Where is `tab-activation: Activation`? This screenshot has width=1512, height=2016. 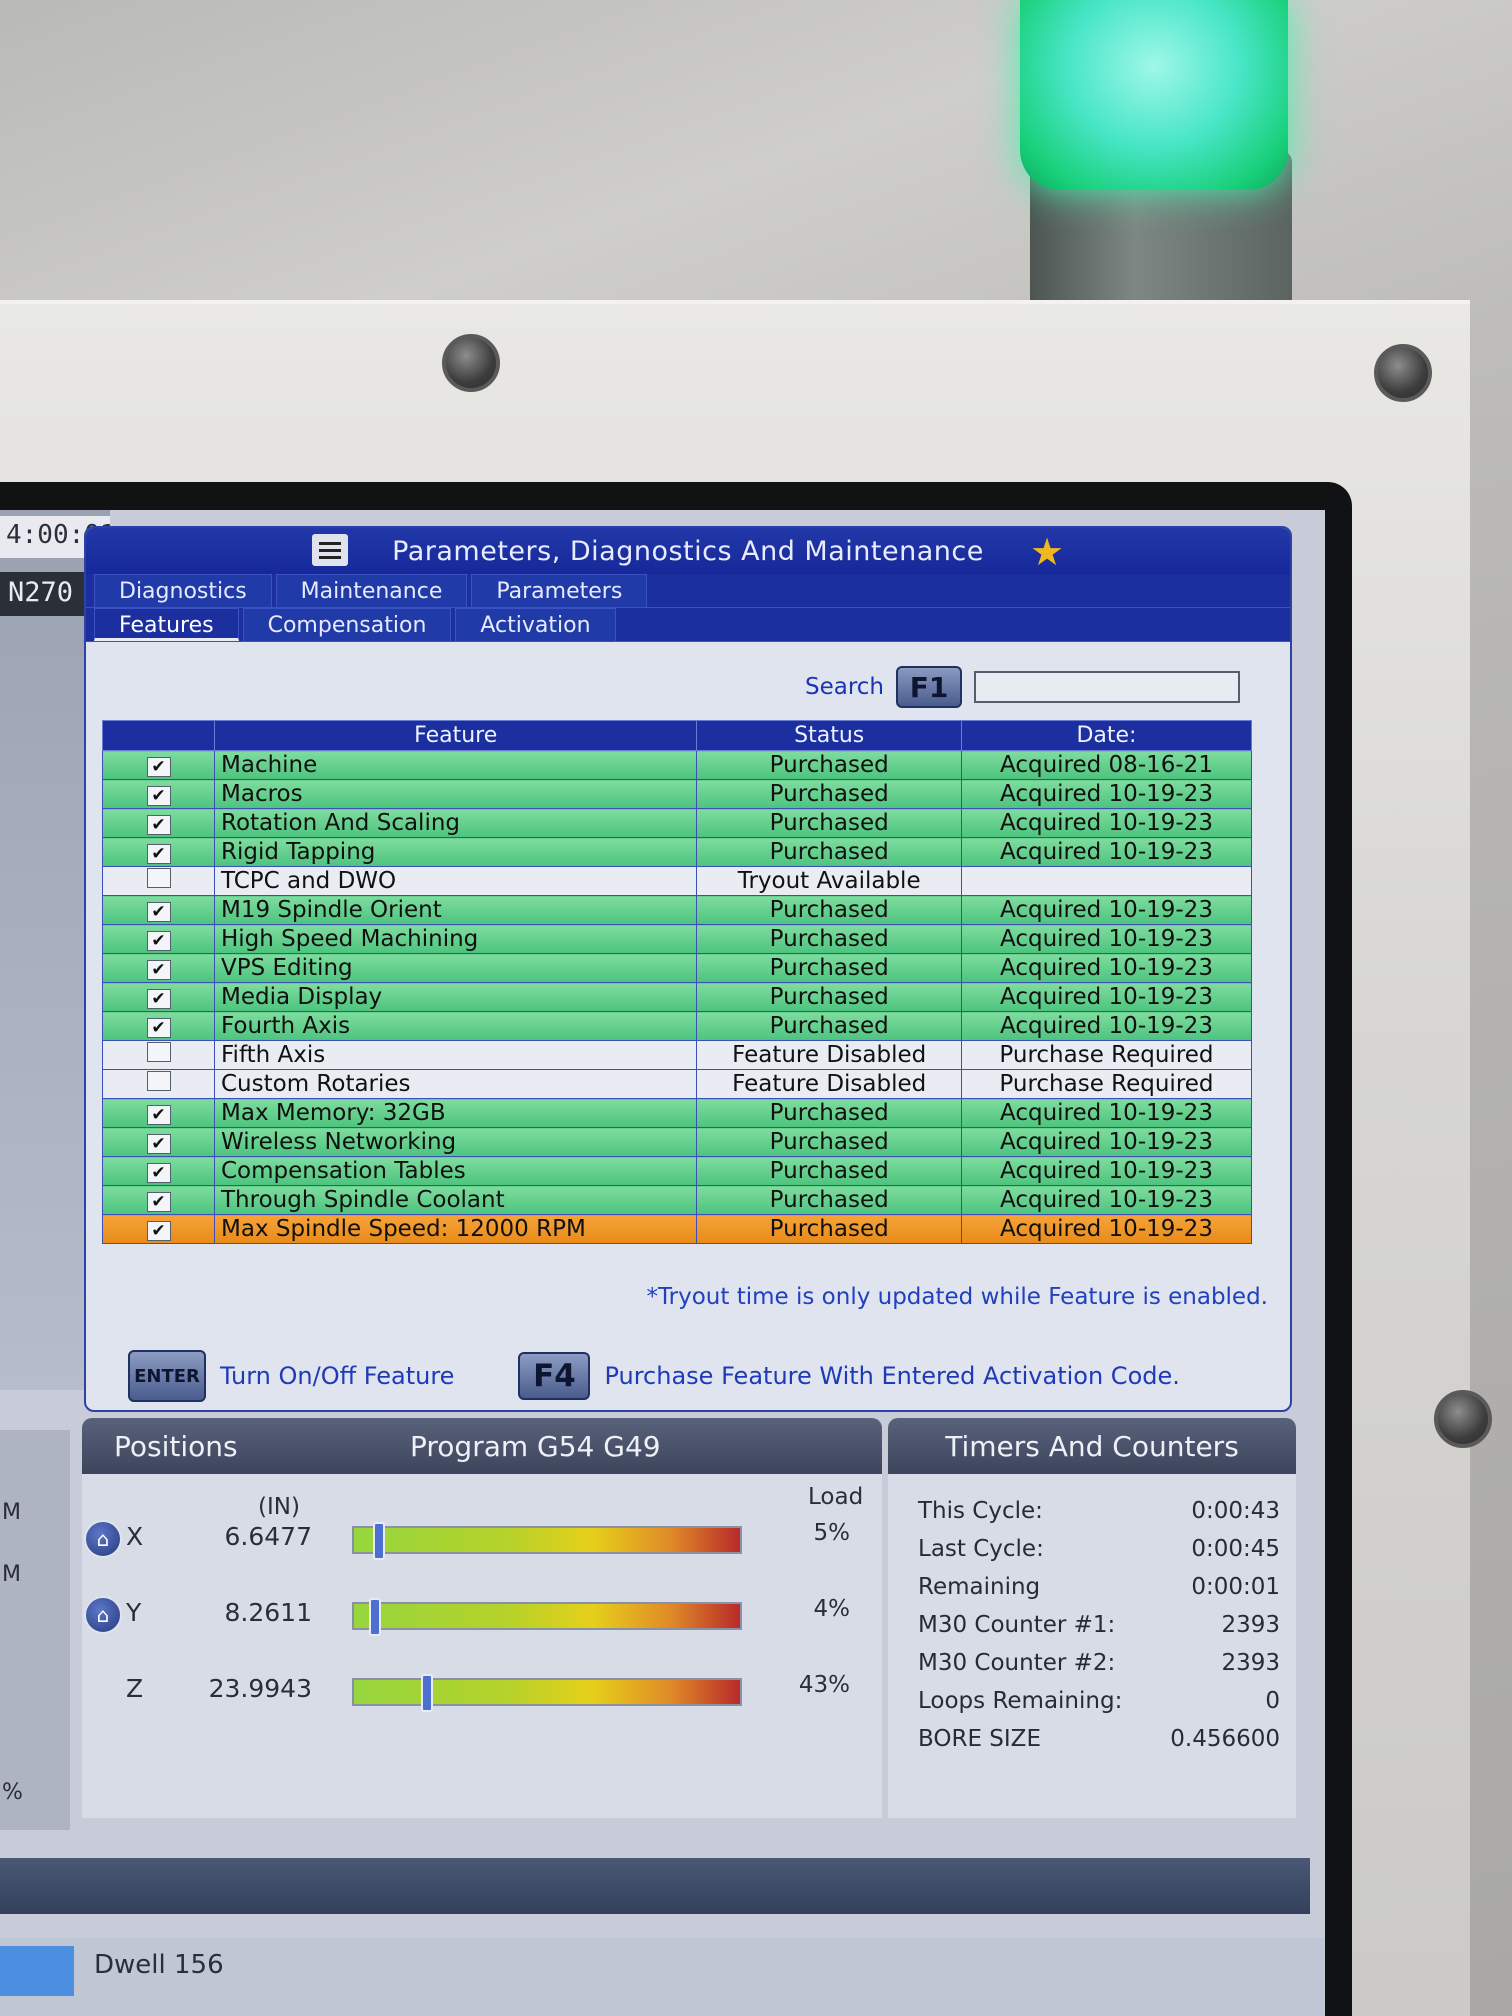
tab-activation: Activation is located at coordinates (535, 624).